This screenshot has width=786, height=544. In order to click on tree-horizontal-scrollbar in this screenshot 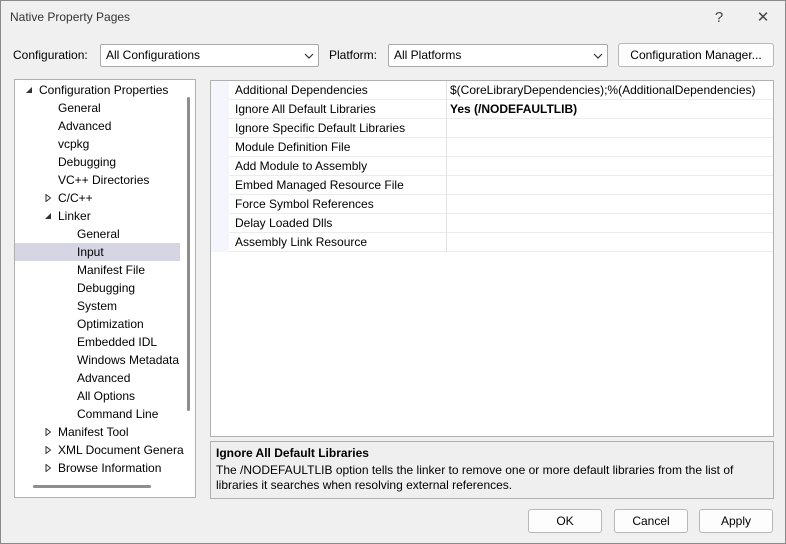, I will do `click(92, 486)`.